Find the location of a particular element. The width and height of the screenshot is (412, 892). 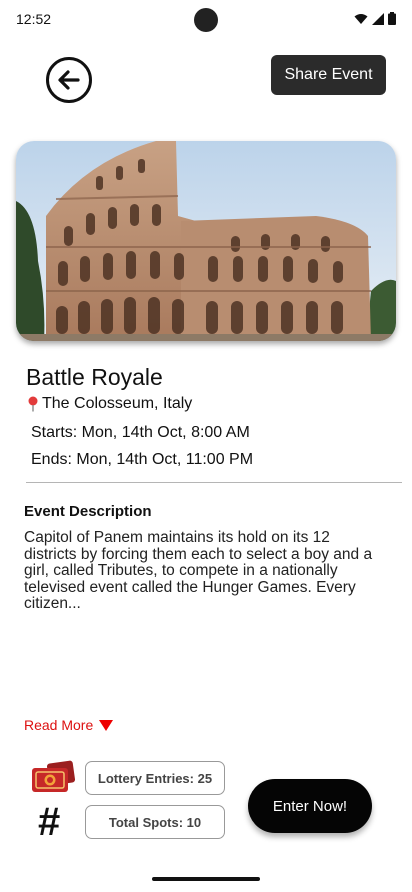

total-spots-badge: Total Spots: 10 is located at coordinates (155, 822).